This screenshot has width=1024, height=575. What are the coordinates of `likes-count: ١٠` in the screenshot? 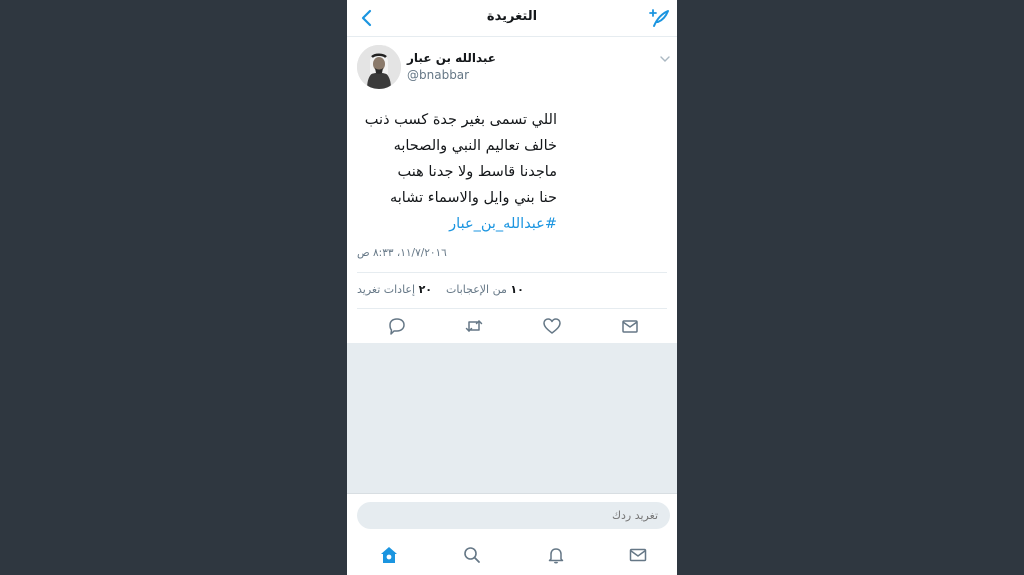 It's located at (516, 289).